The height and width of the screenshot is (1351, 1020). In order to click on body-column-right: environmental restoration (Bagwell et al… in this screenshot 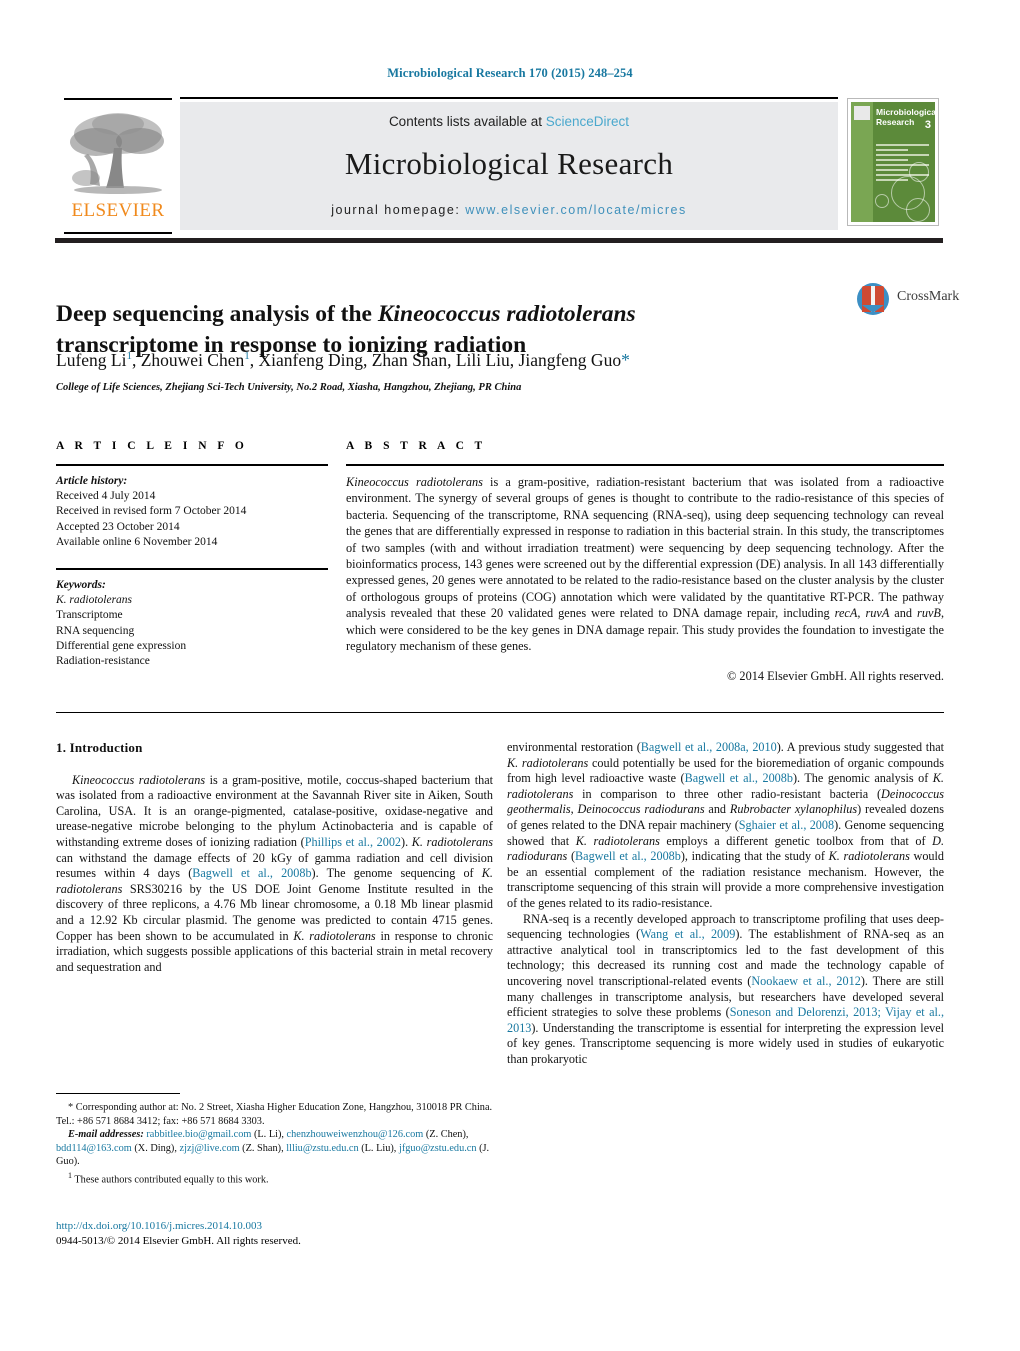, I will do `click(725, 903)`.